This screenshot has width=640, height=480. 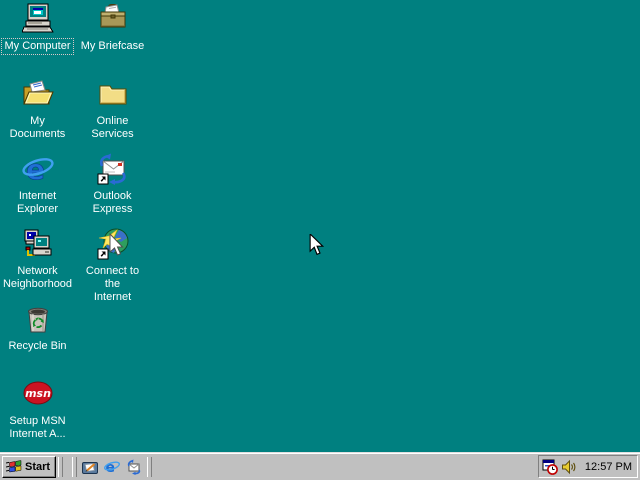 I want to click on connect-internet-icon, so click(x=112, y=244).